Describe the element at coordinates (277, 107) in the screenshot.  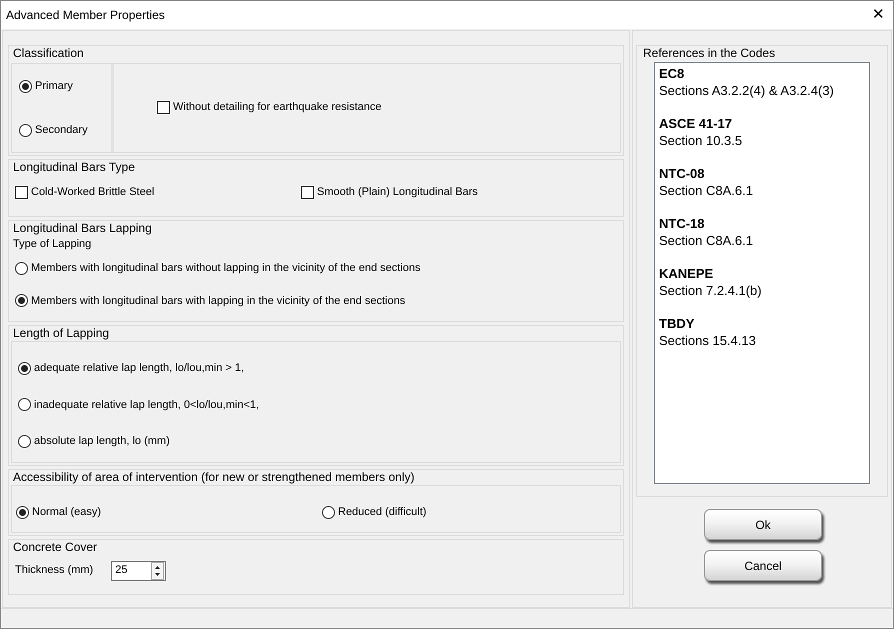
I see `checkbox-label: Without detailing for earthquake resistance` at that location.